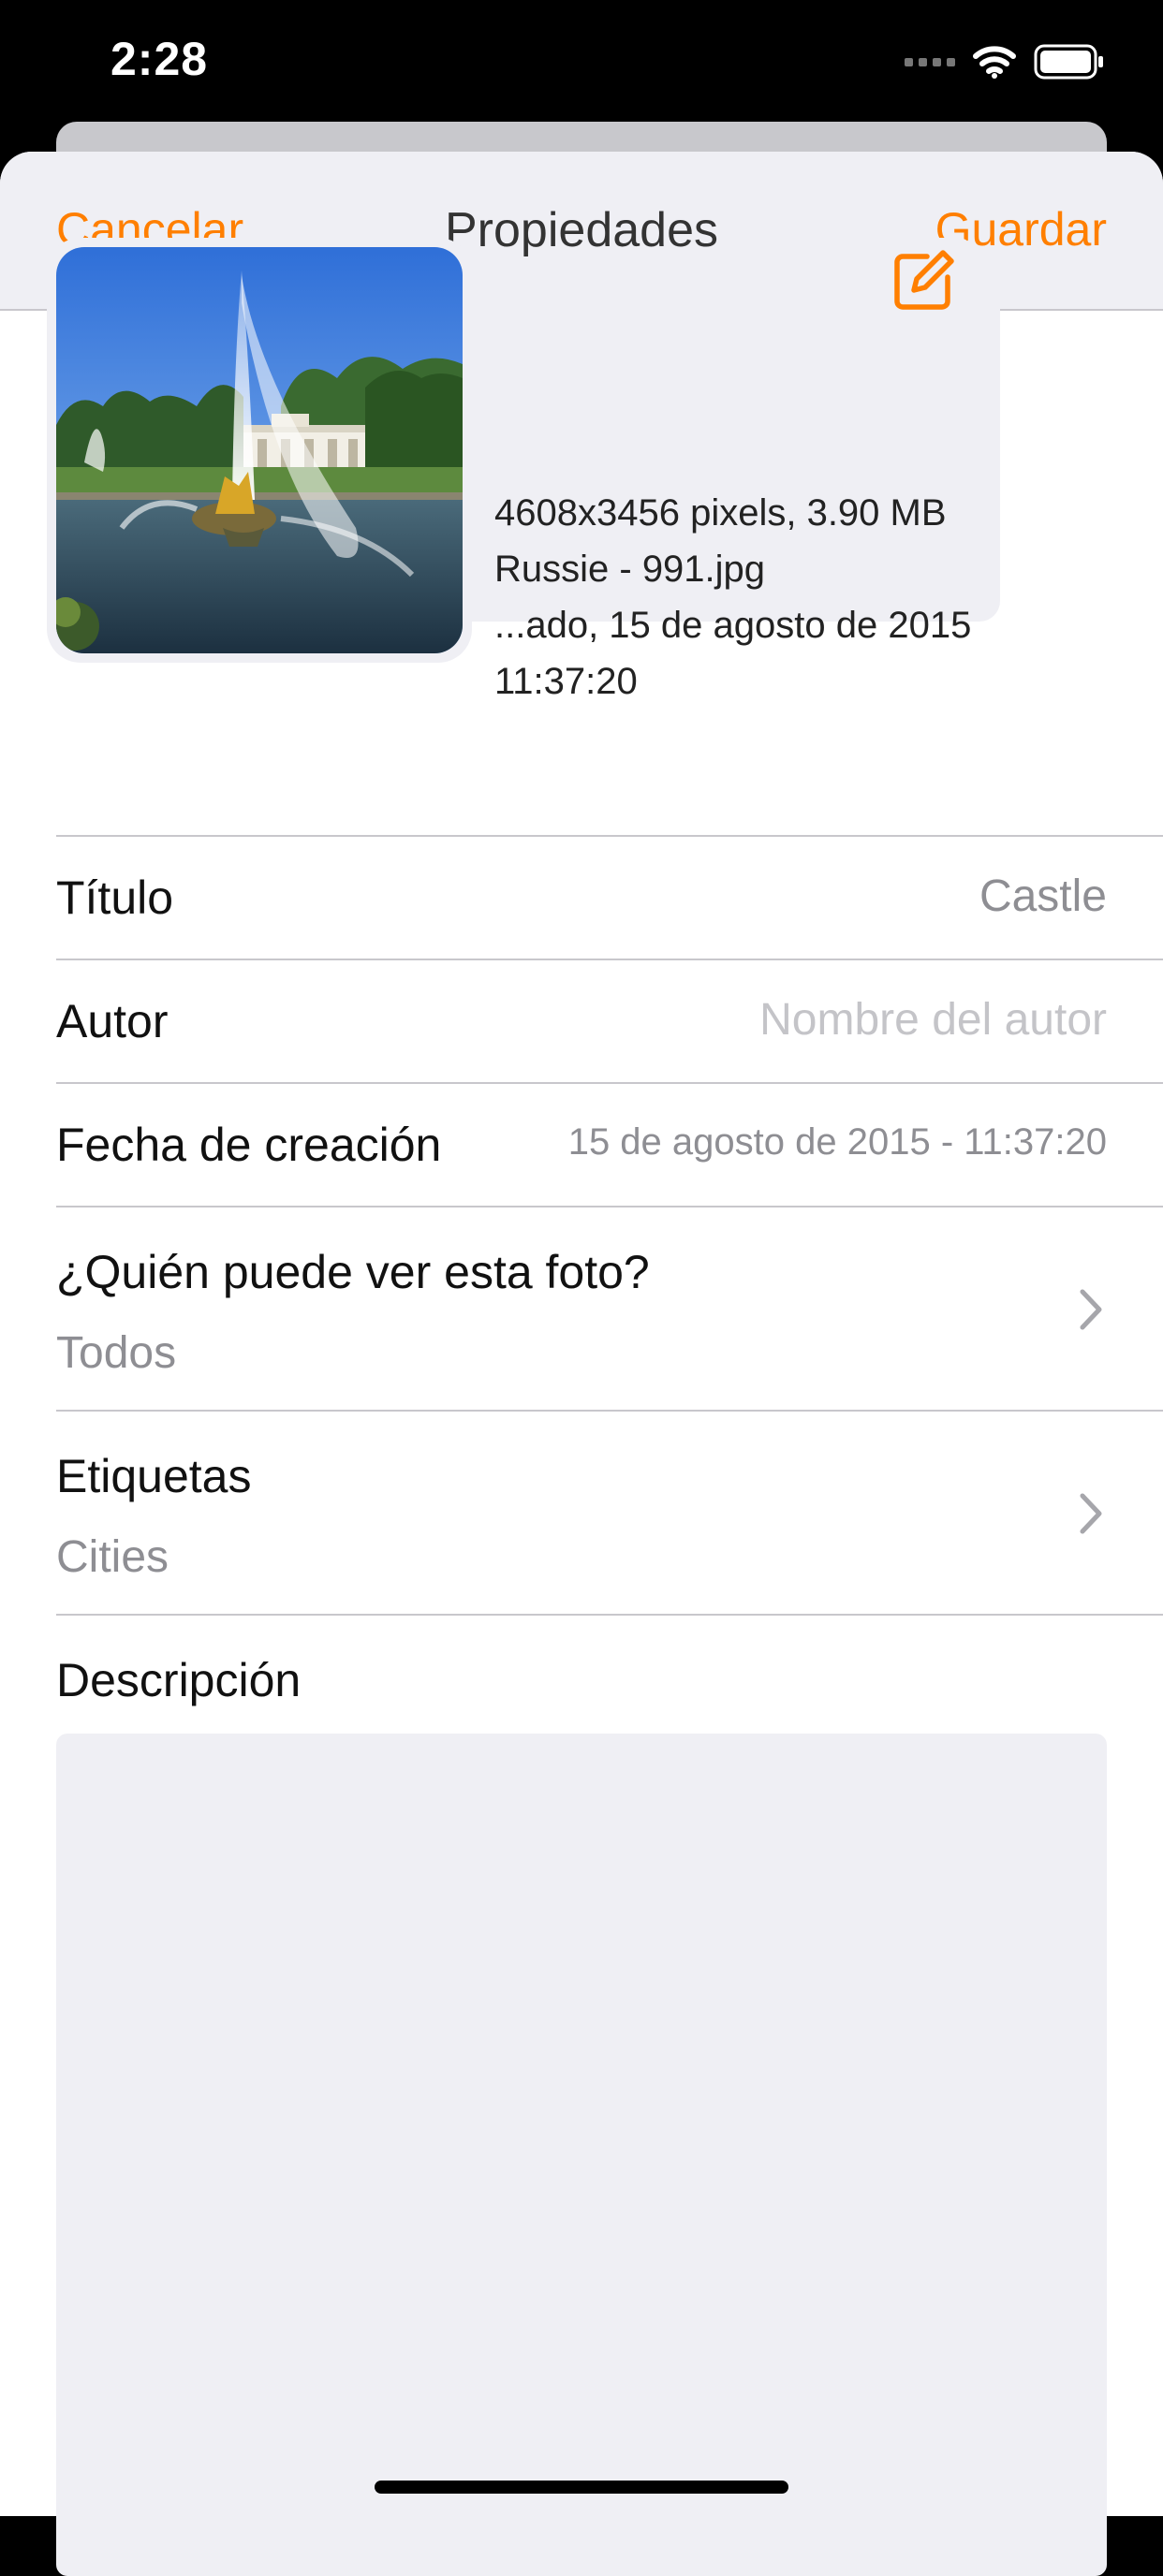 The width and height of the screenshot is (1163, 2576). I want to click on privacy-value: Todos, so click(117, 1353).